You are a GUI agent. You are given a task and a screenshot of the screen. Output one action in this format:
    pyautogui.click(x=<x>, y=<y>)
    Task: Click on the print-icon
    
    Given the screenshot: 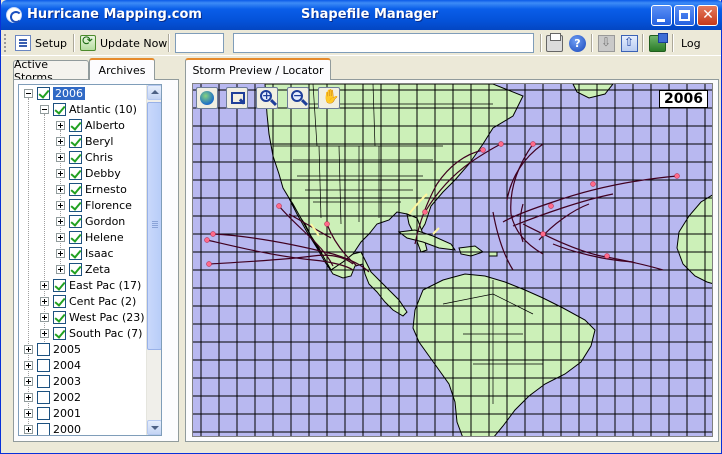 What is the action you would take?
    pyautogui.click(x=554, y=42)
    